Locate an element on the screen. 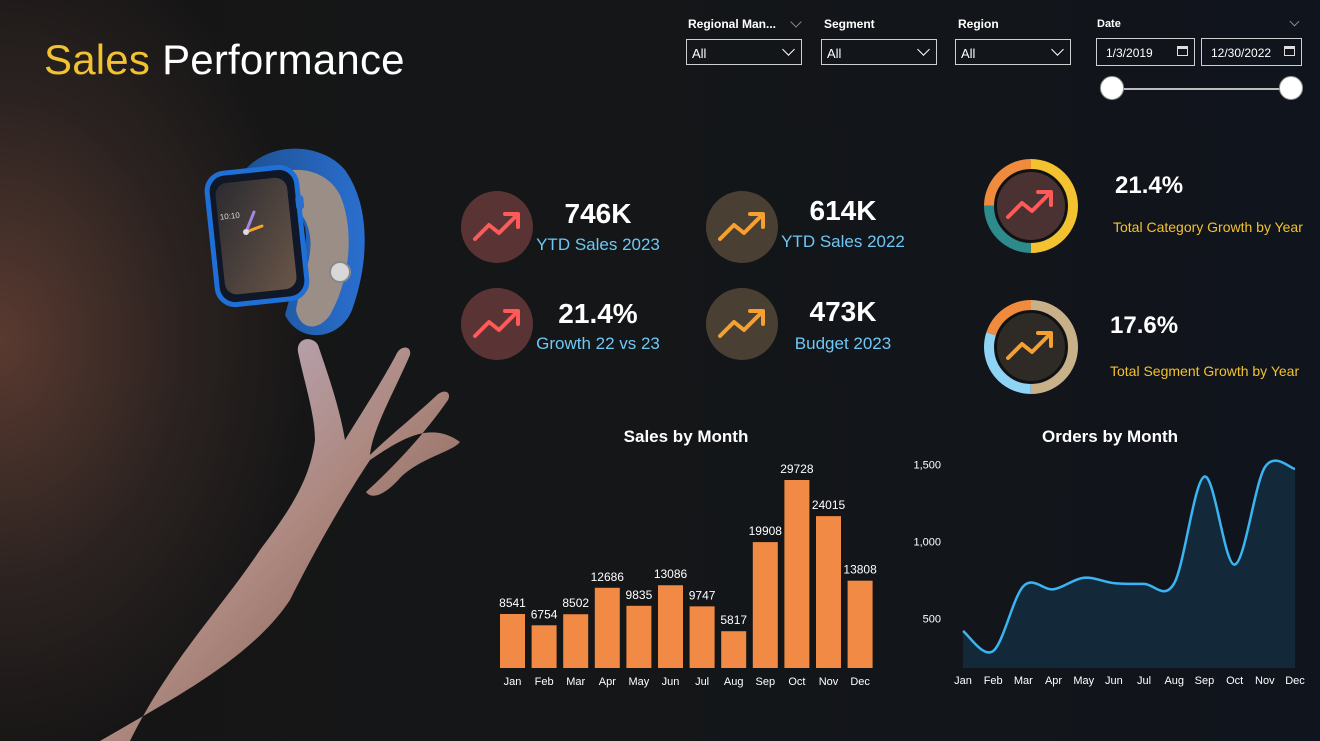 Image resolution: width=1320 pixels, height=741 pixels. date-range-slider-track is located at coordinates (1202, 89).